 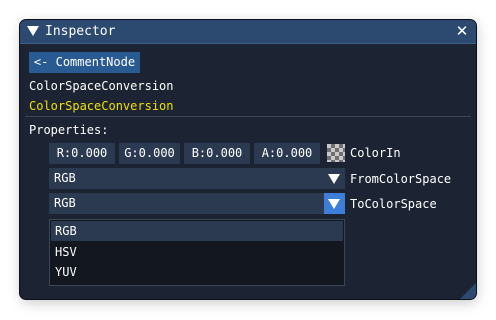 What do you see at coordinates (375, 153) in the screenshot?
I see `color-in-label: ColorIn` at bounding box center [375, 153].